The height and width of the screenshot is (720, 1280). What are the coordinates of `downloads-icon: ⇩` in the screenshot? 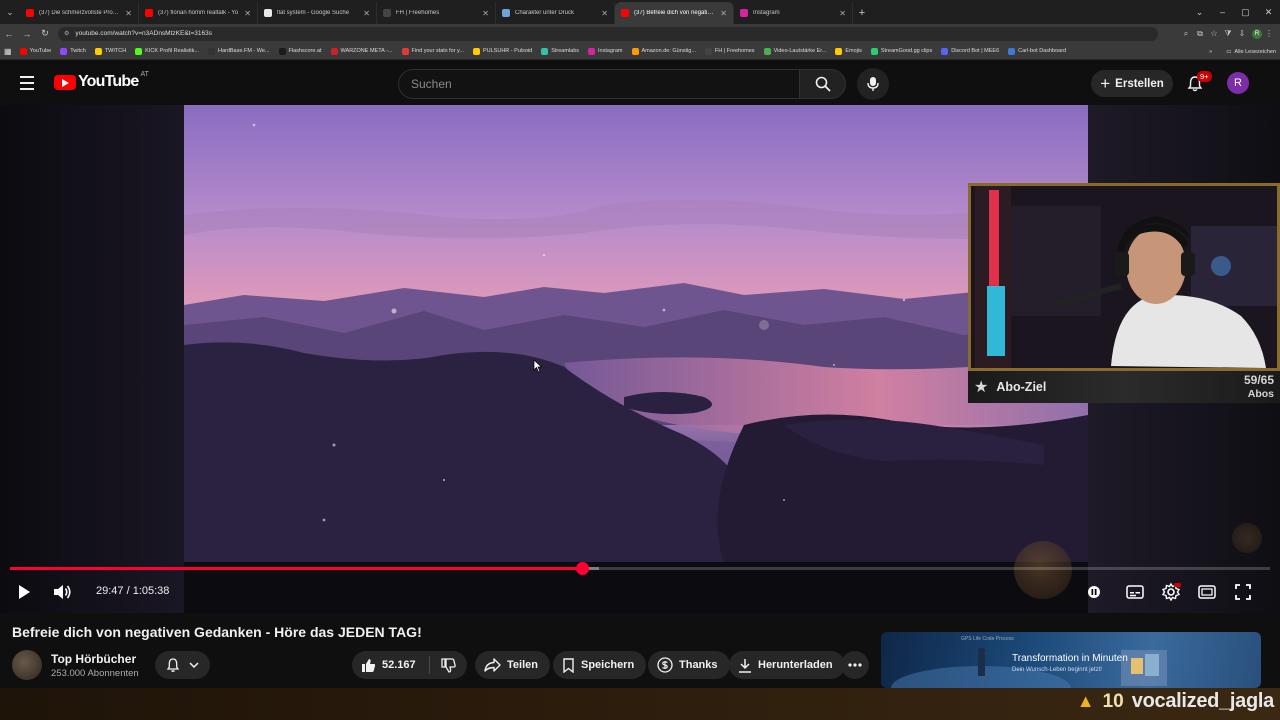 It's located at (1242, 34).